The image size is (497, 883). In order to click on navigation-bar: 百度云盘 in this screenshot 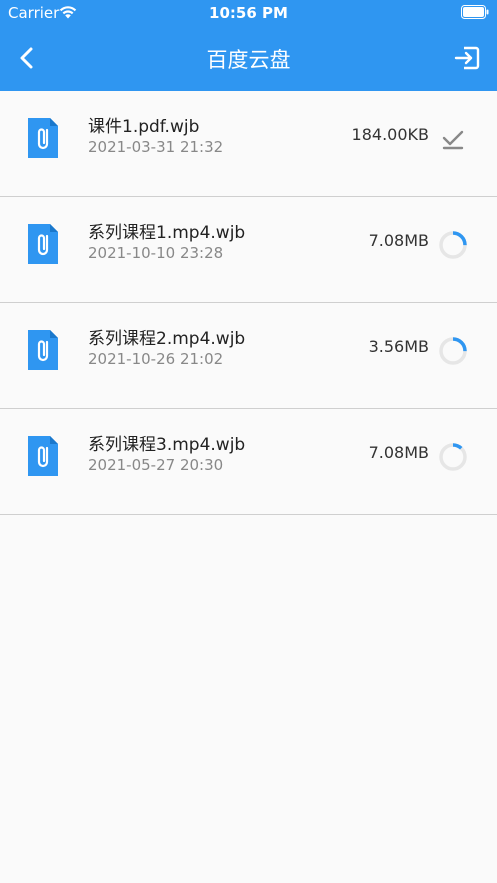, I will do `click(248, 58)`.